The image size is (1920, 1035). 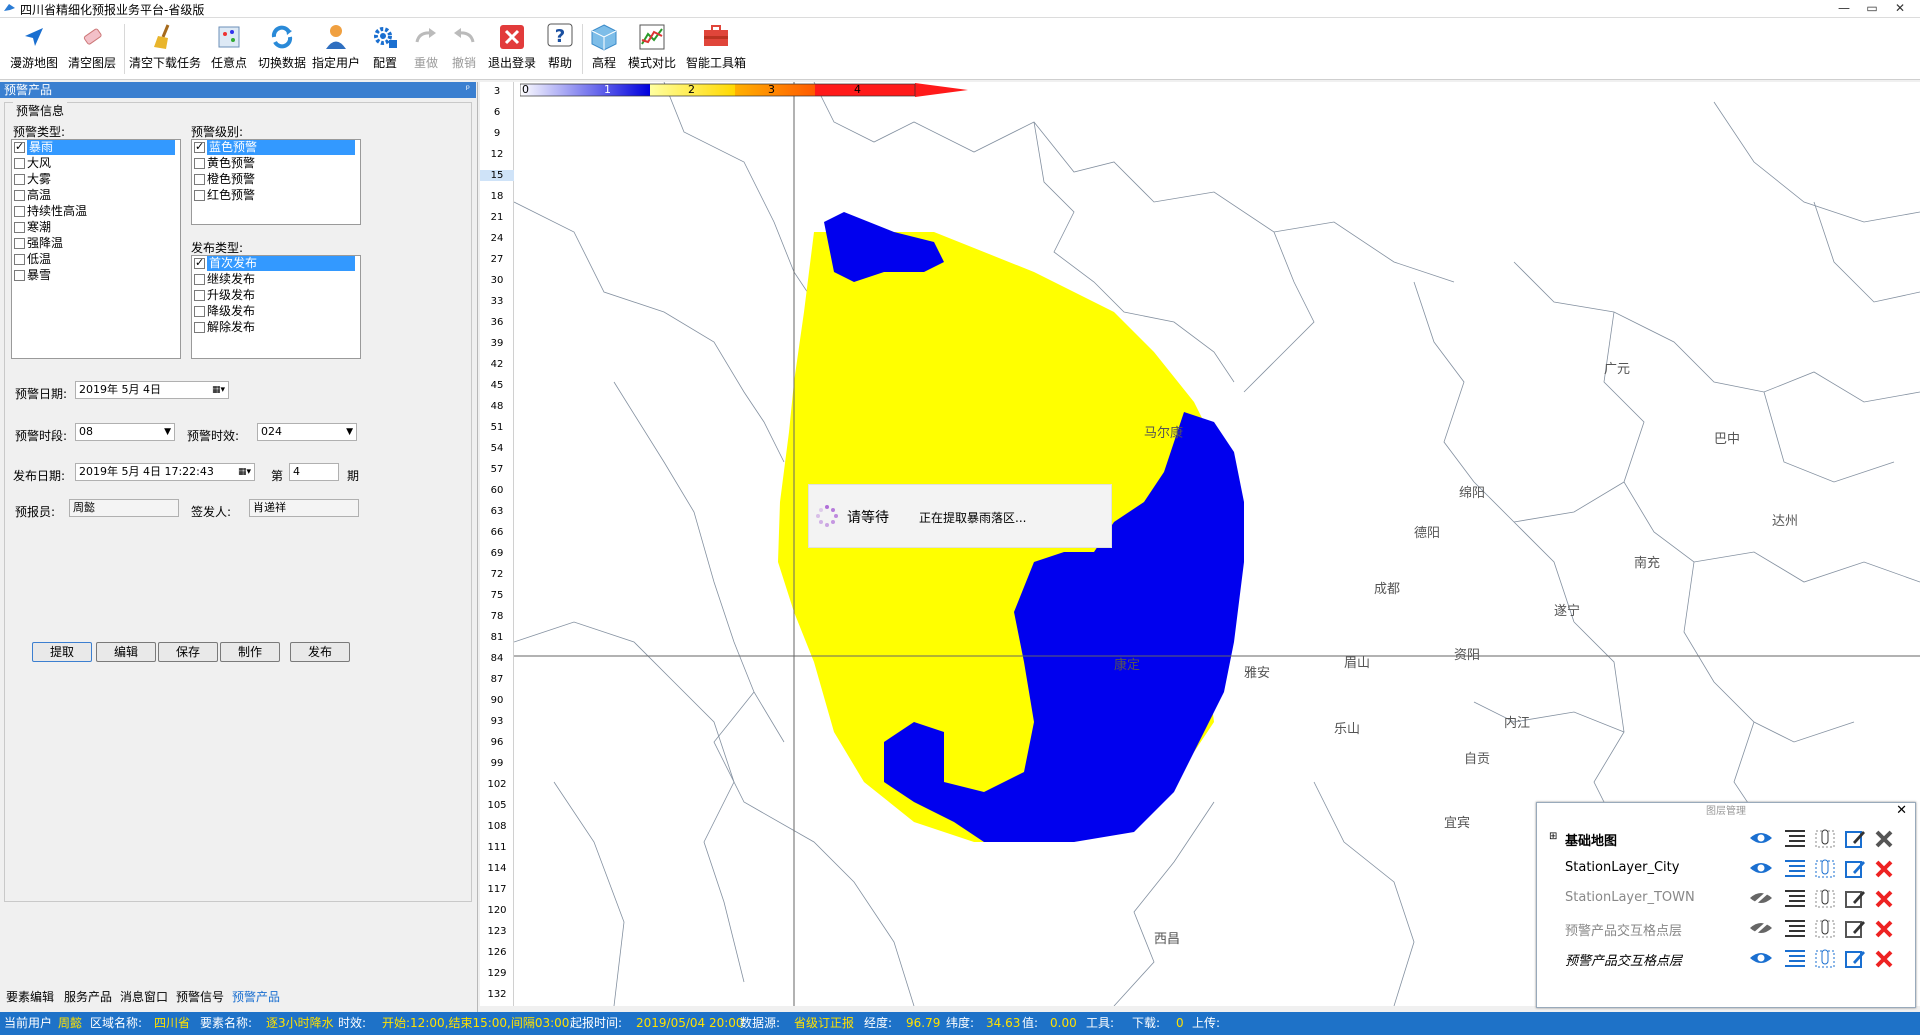 What do you see at coordinates (497, 238) in the screenshot?
I see `ruler-tick: 24` at bounding box center [497, 238].